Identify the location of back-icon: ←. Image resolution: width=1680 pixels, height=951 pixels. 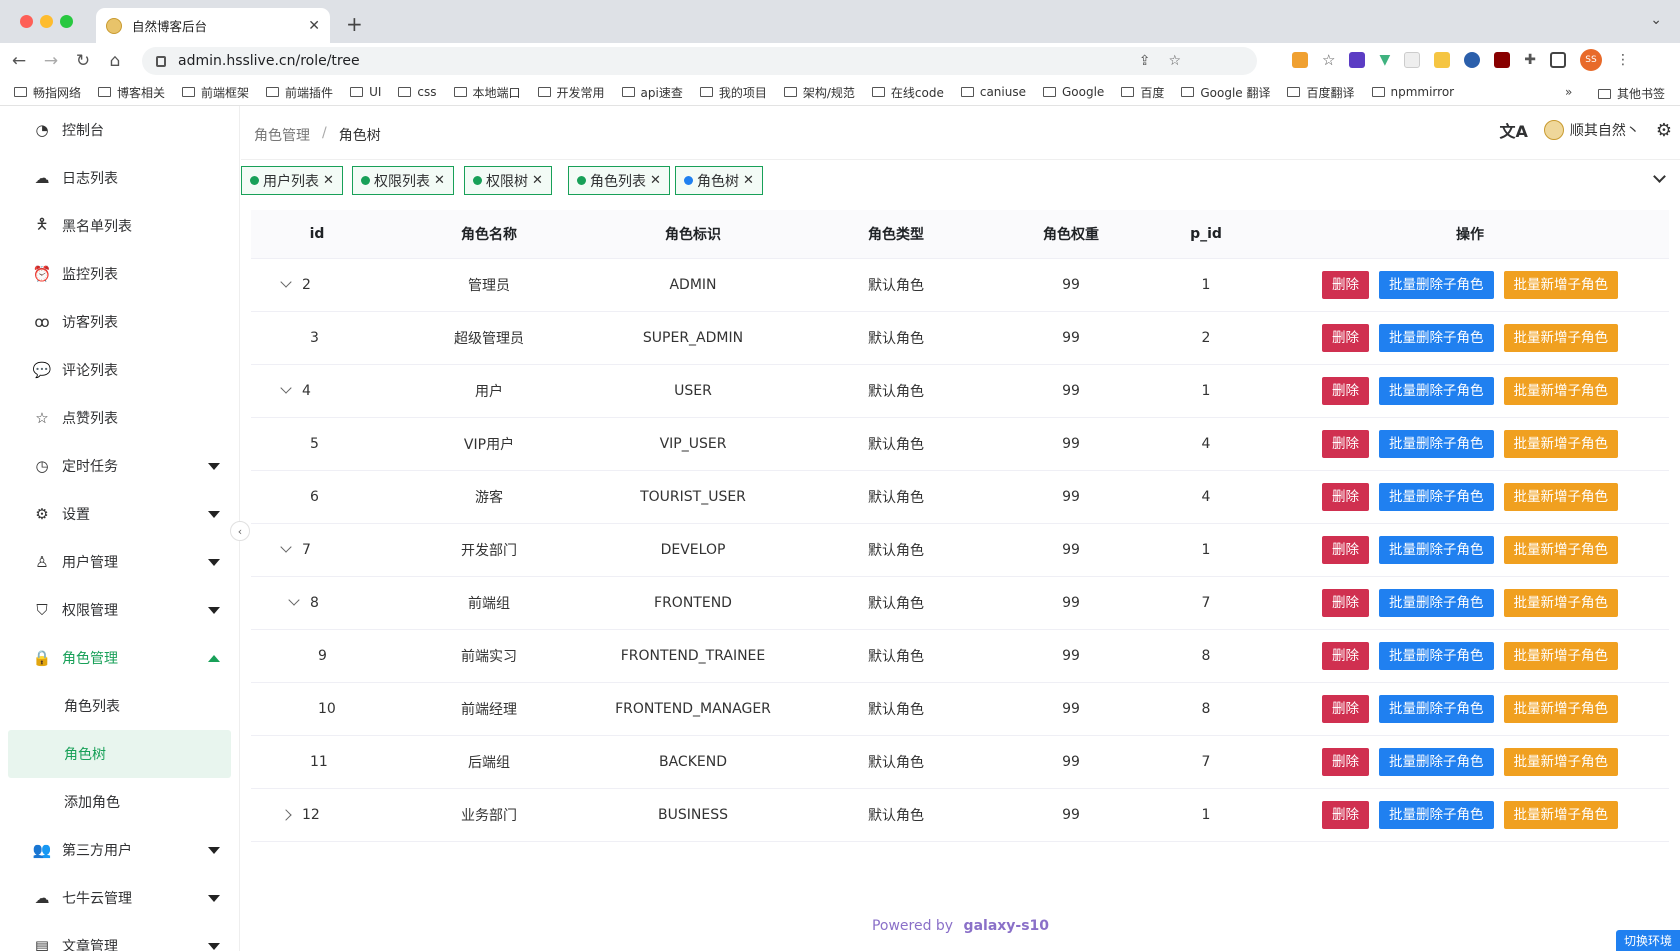
(19, 61).